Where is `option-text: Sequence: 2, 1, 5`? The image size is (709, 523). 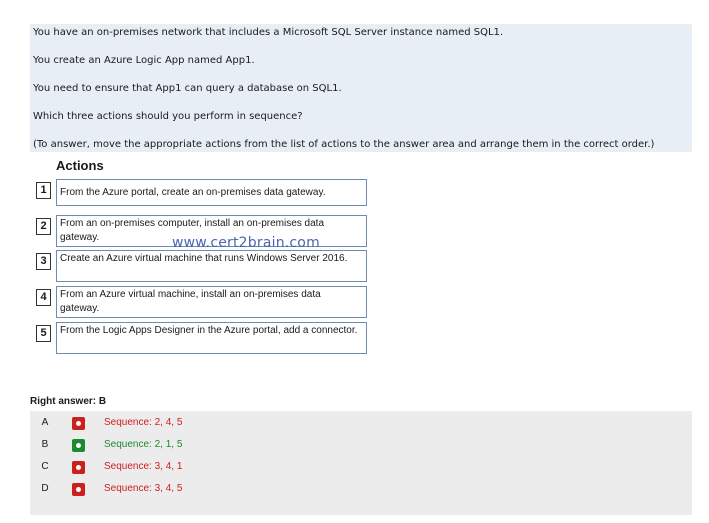 option-text: Sequence: 2, 1, 5 is located at coordinates (143, 444).